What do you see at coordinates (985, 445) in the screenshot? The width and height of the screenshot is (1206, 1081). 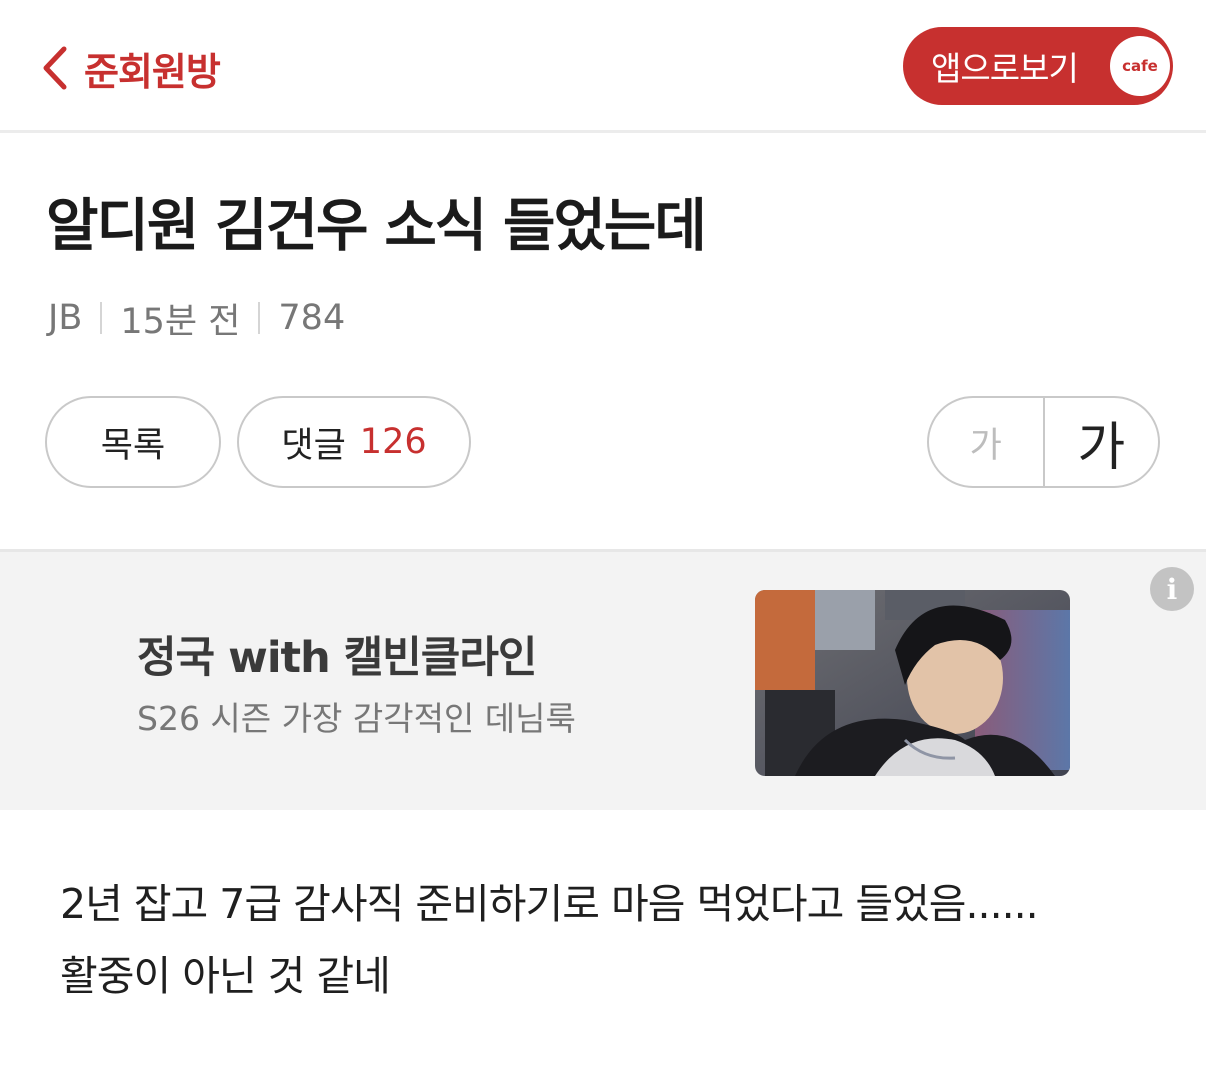 I see `font-size-small-label: 가` at bounding box center [985, 445].